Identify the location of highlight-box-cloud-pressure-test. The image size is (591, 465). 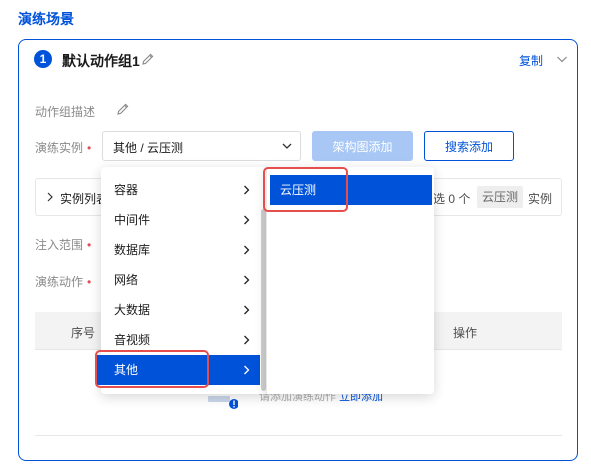
(305, 189).